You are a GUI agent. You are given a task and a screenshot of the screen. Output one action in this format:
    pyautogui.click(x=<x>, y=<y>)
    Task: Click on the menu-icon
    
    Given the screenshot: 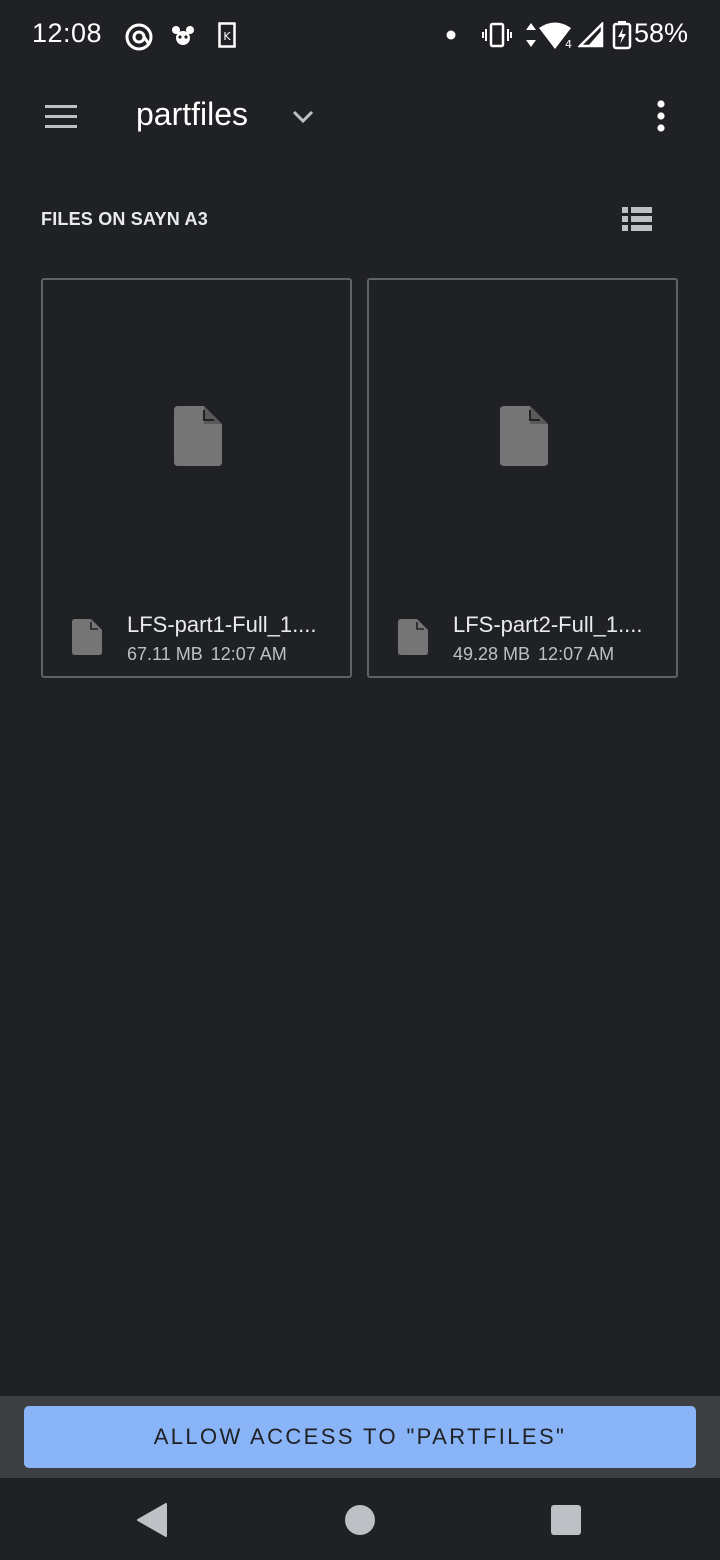 What is the action you would take?
    pyautogui.click(x=61, y=116)
    